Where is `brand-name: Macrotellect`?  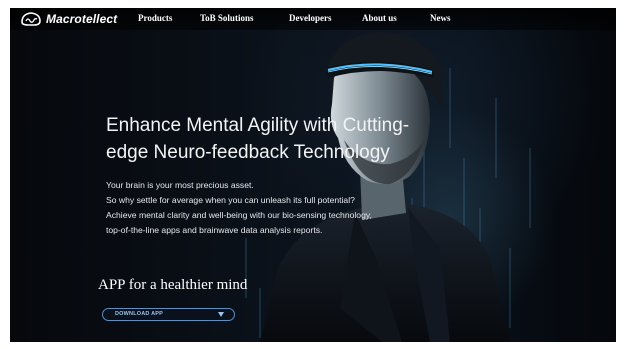
brand-name: Macrotellect is located at coordinates (82, 19).